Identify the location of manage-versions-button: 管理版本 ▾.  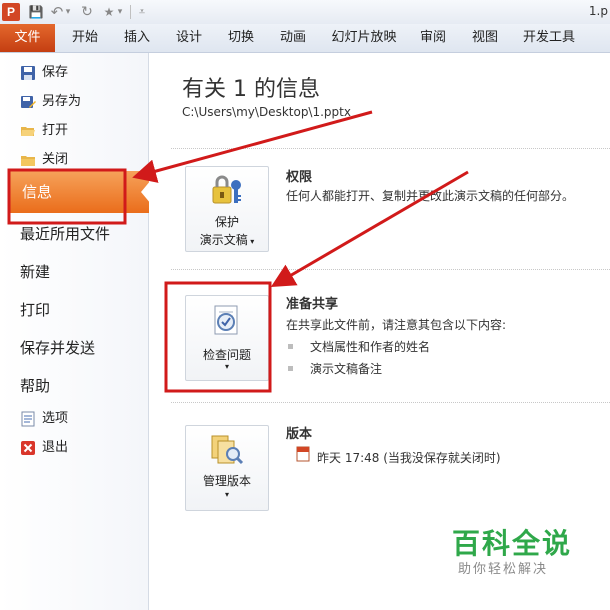
(227, 468).